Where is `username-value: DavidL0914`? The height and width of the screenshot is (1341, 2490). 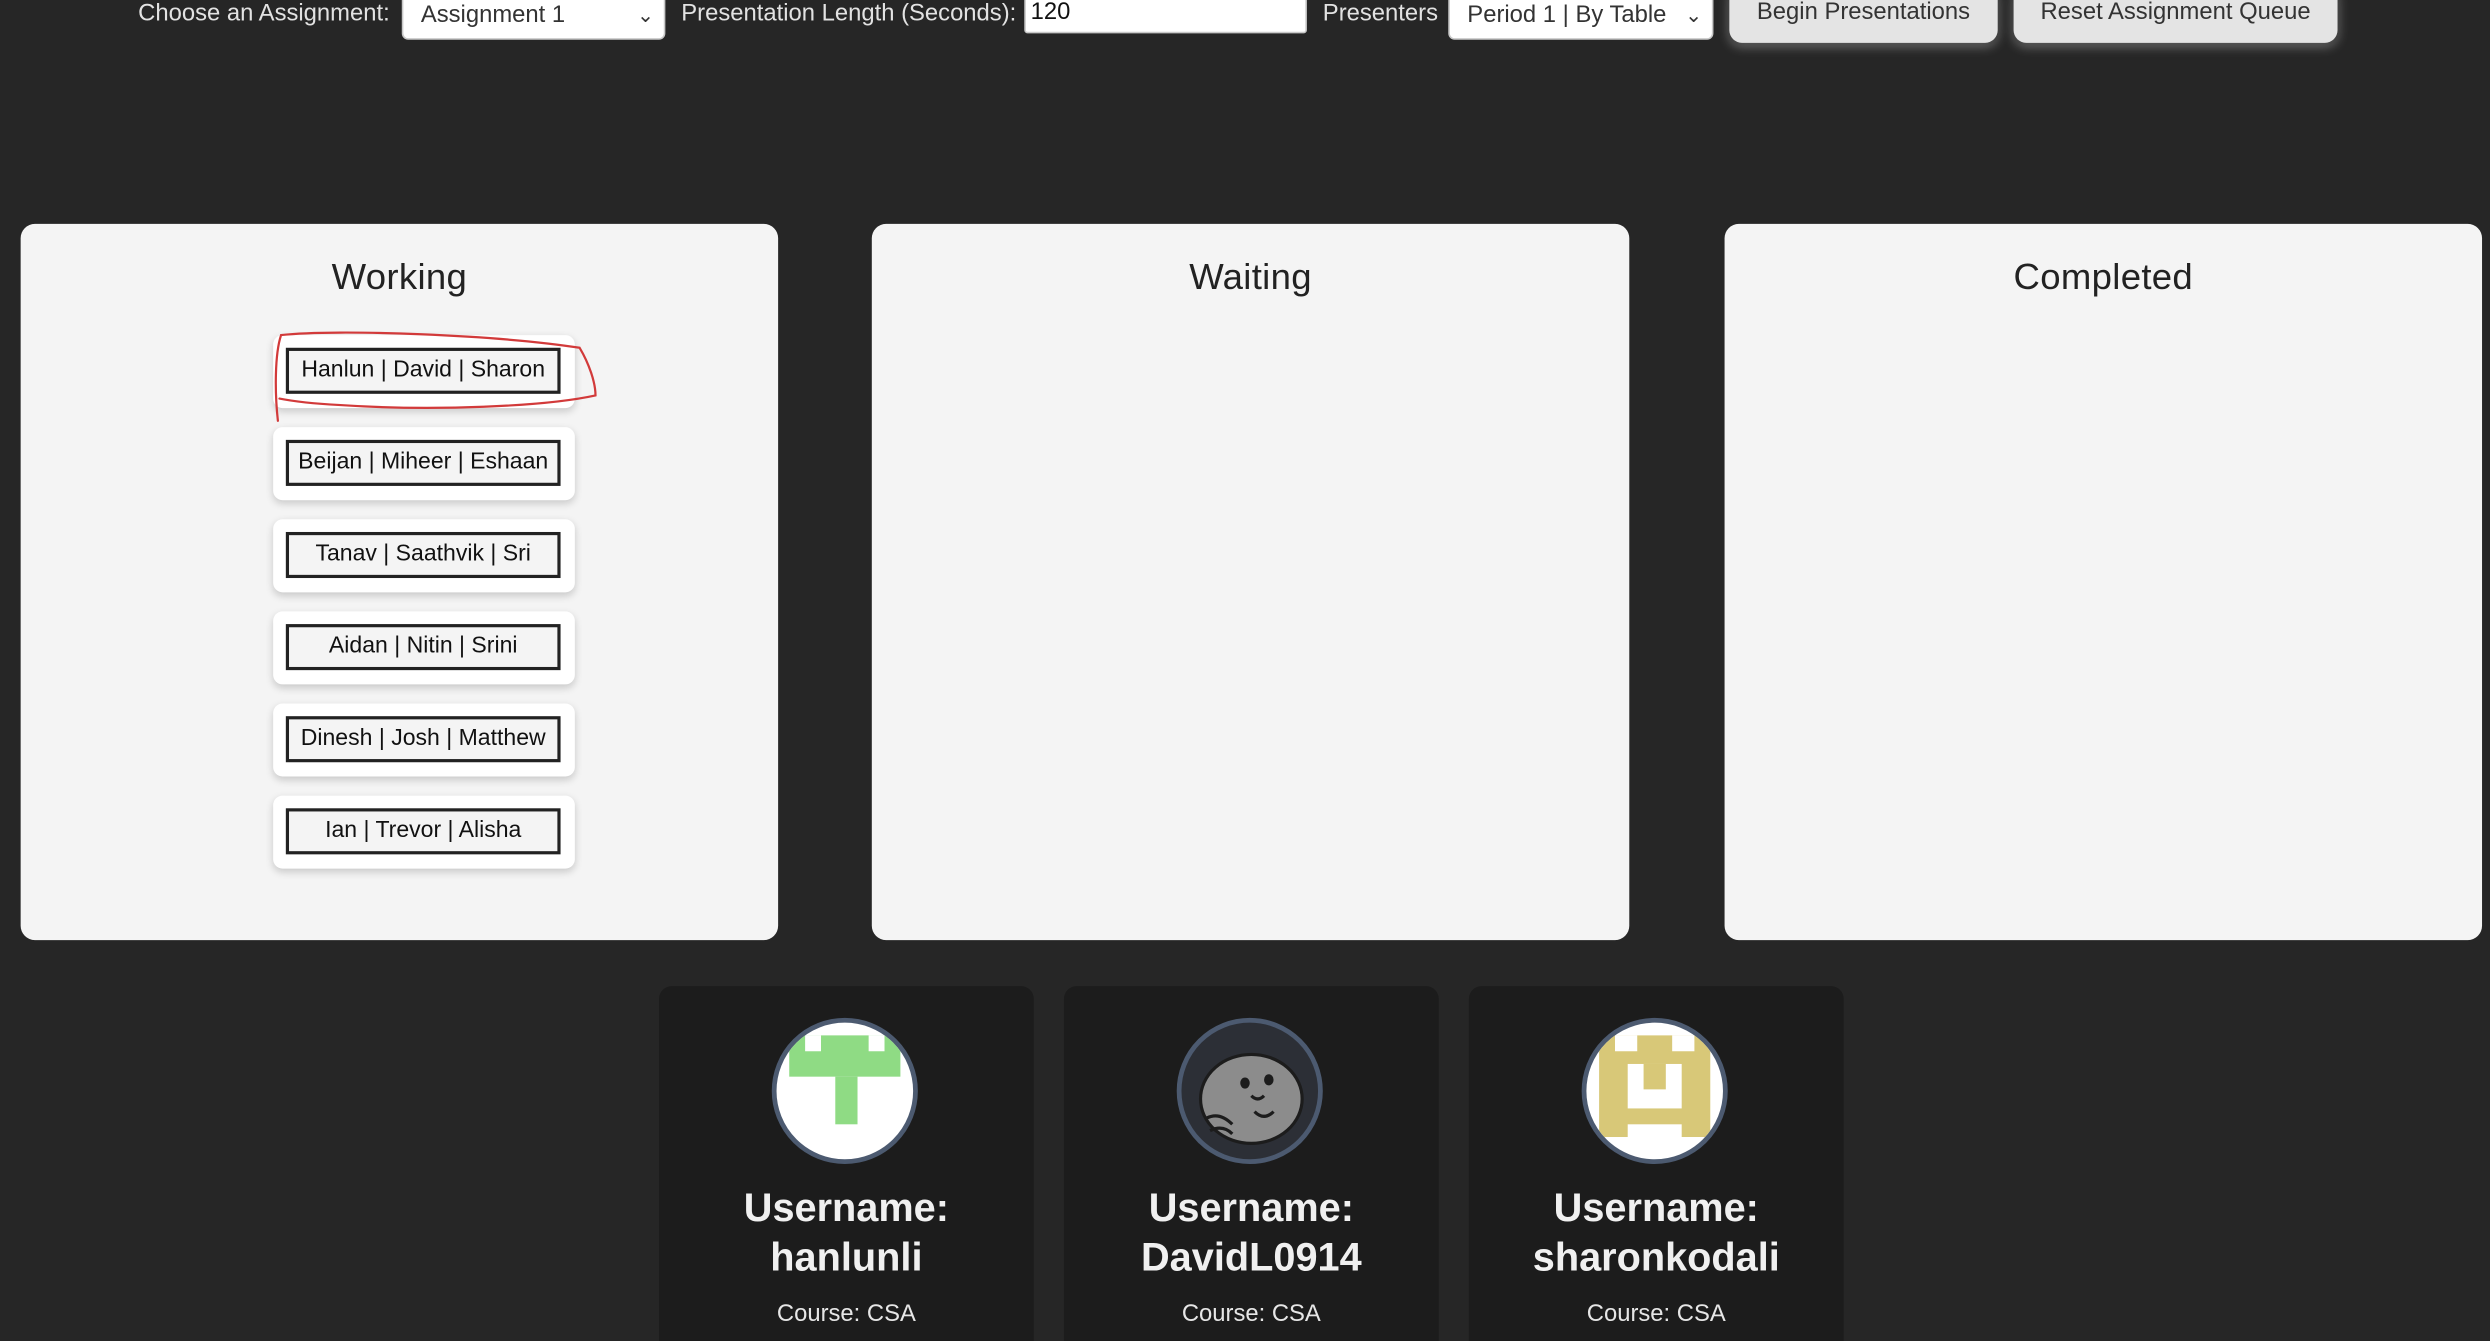 username-value: DavidL0914 is located at coordinates (1251, 1257).